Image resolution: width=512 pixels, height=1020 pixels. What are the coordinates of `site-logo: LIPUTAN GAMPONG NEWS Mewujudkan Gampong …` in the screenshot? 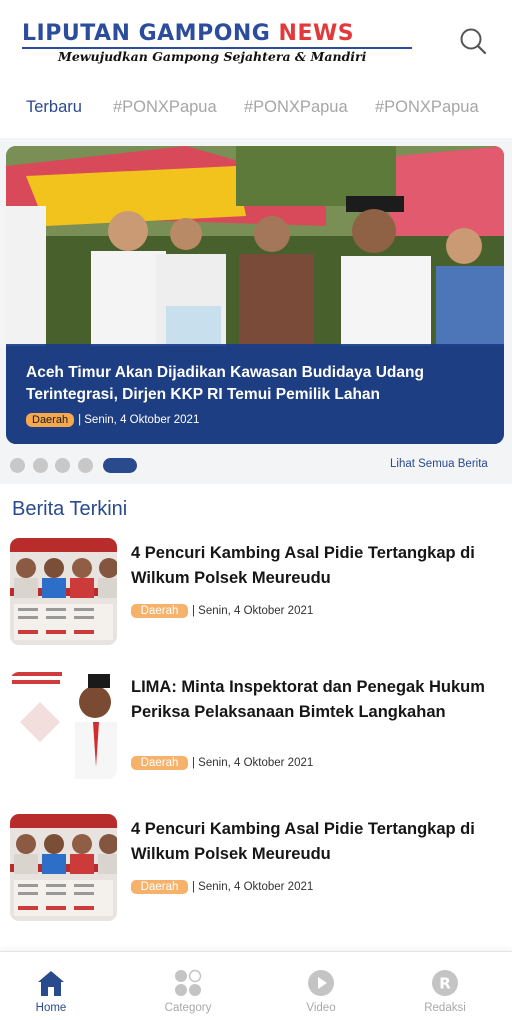 It's located at (218, 44).